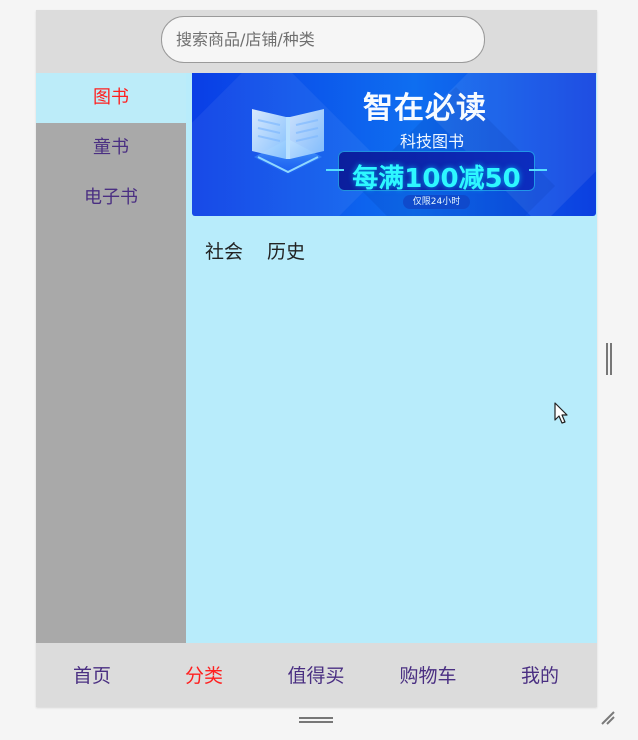 The width and height of the screenshot is (638, 740). I want to click on tab-me: 我的, so click(540, 674).